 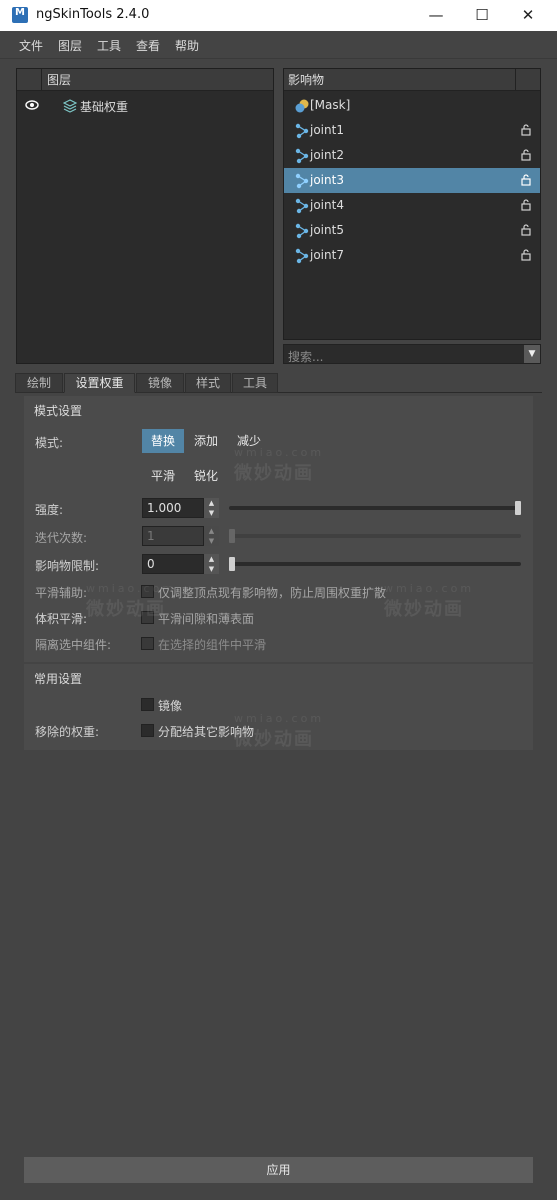 I want to click on influence-label: joint3, so click(x=327, y=180).